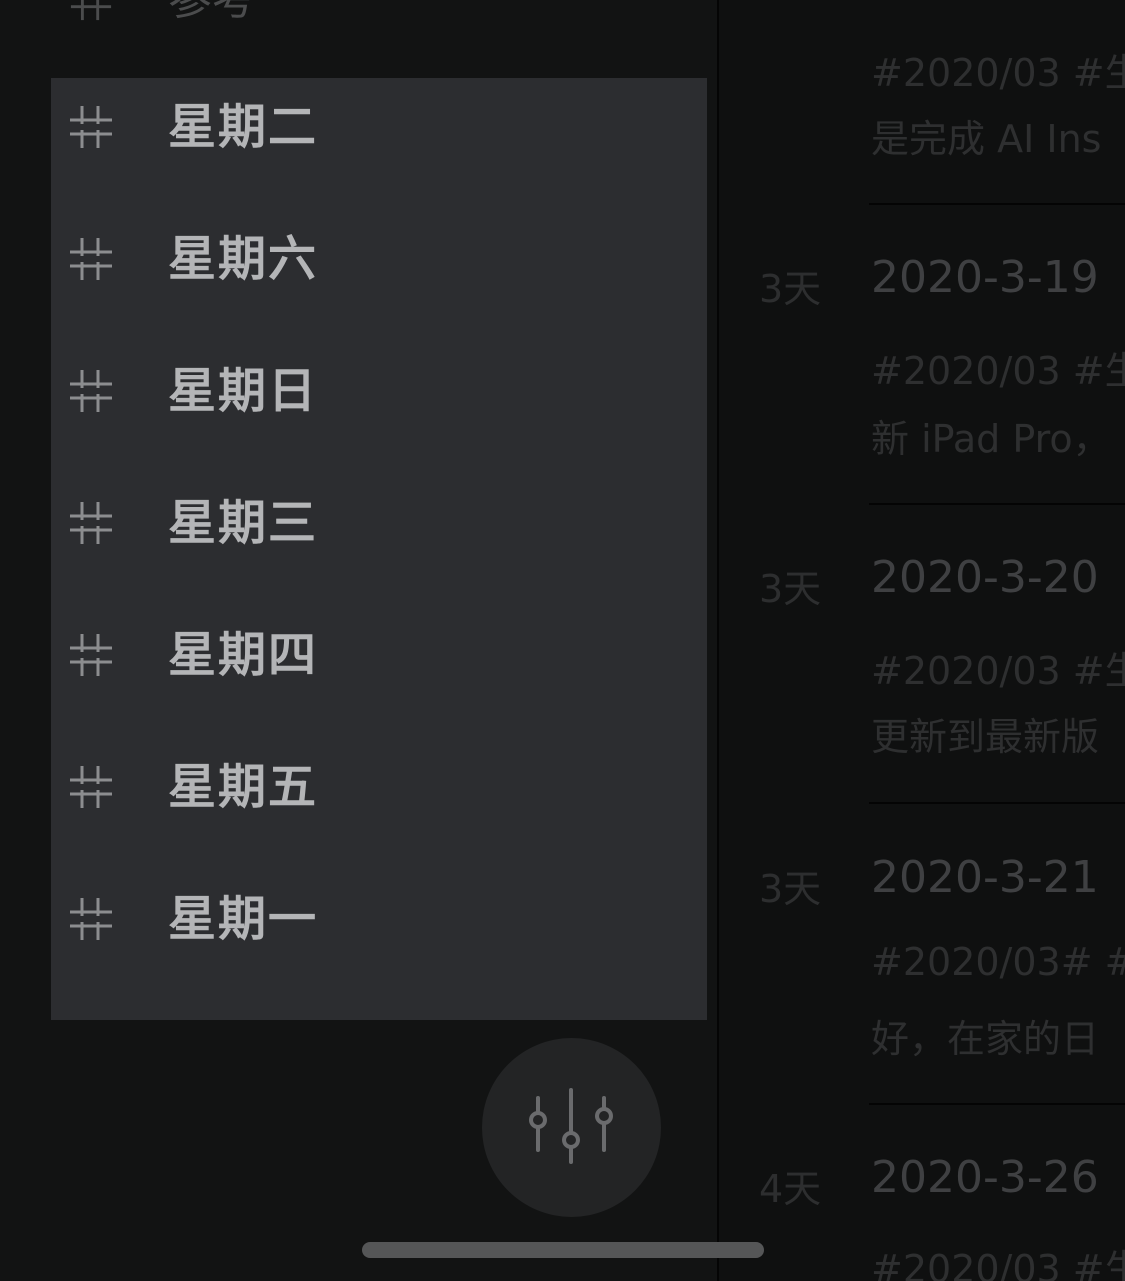  I want to click on note-tags: #2020/03# #, so click(998, 962).